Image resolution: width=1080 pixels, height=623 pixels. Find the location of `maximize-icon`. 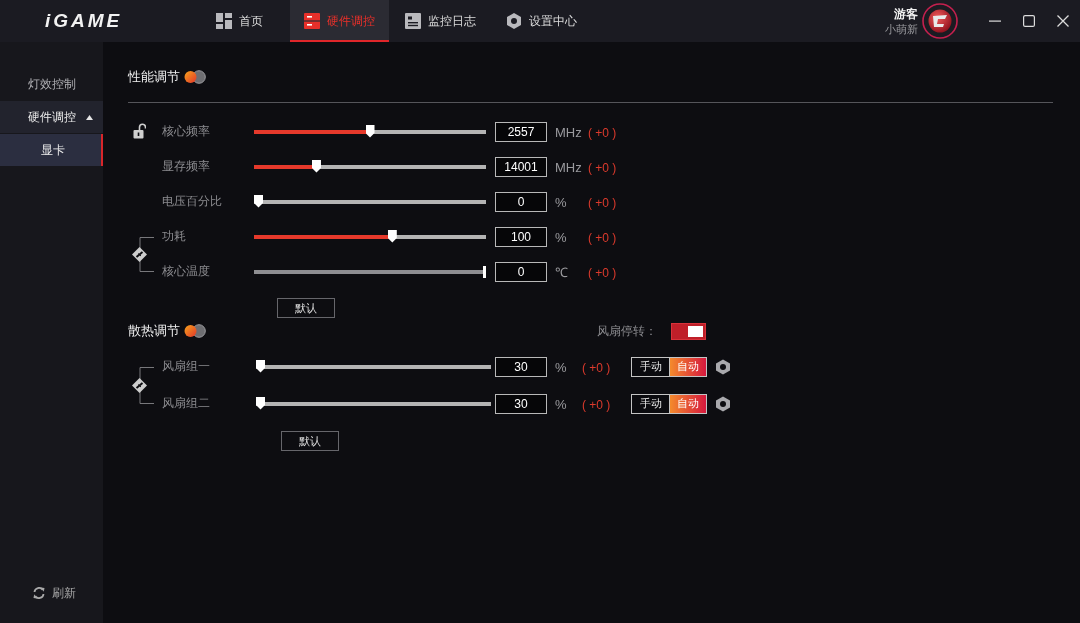

maximize-icon is located at coordinates (1029, 21).